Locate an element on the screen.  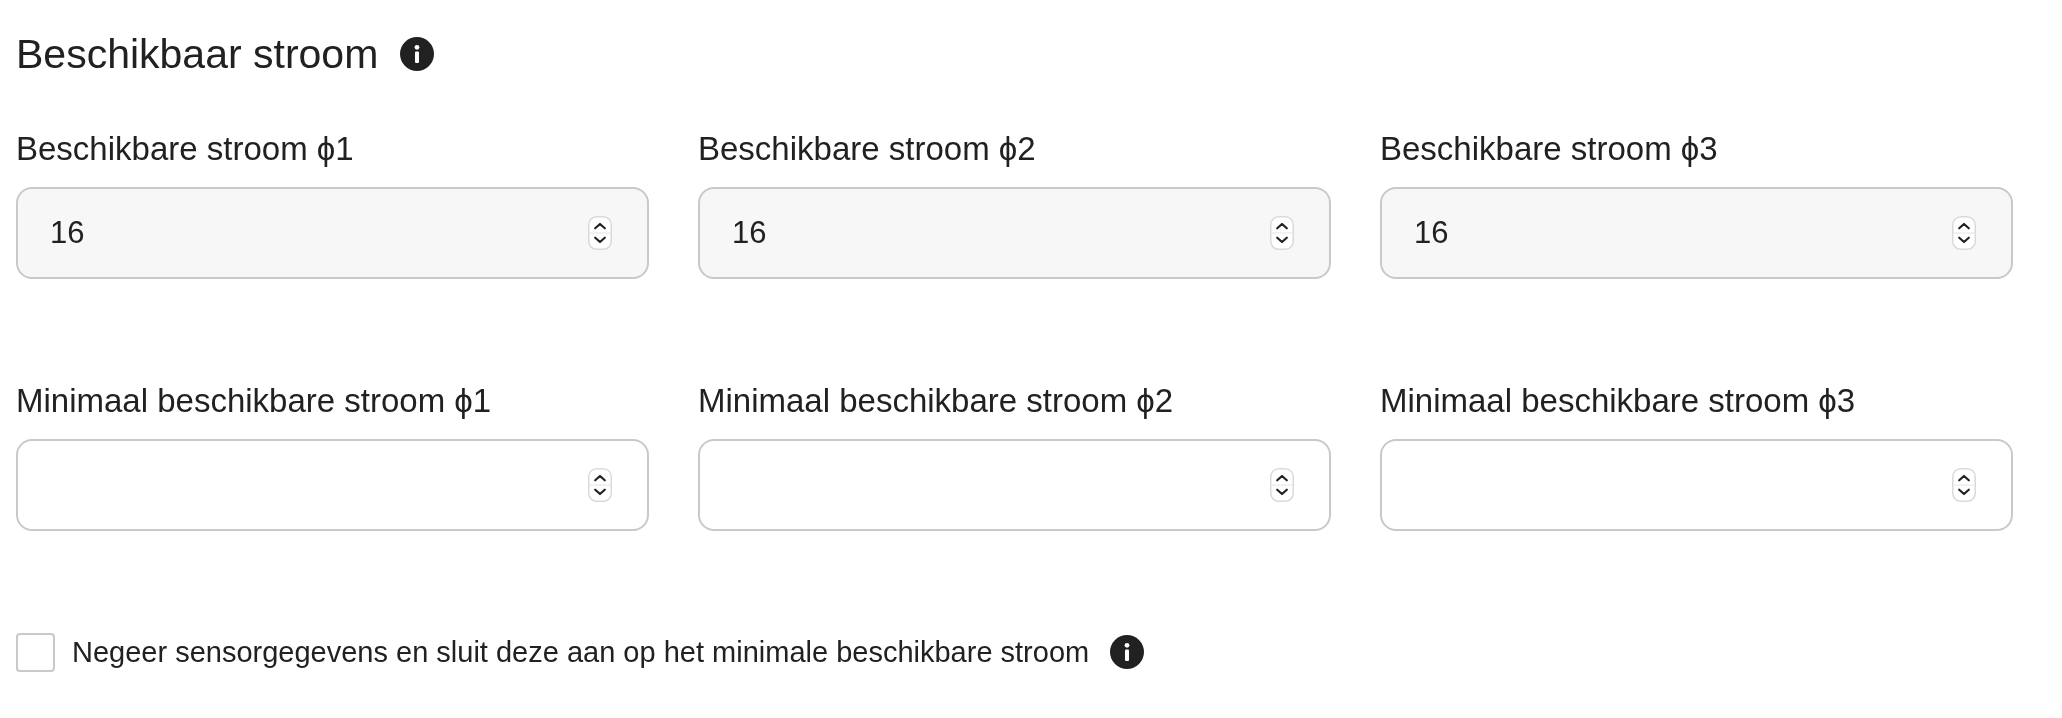
field-label: Minimaal beschikbare stroom ϕ1 is located at coordinates (254, 401).